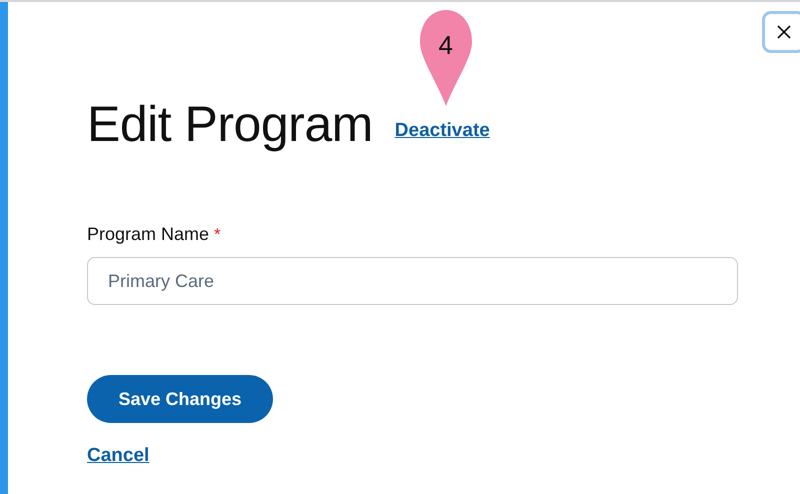 Image resolution: width=800 pixels, height=494 pixels. I want to click on deactivate-link: Deactivate, so click(442, 130).